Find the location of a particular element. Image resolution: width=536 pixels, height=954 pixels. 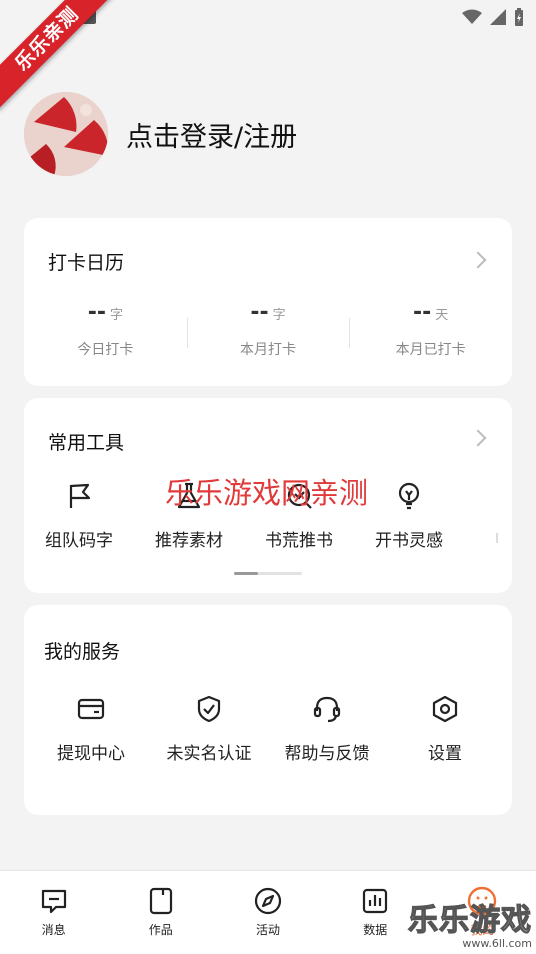

chart-icon is located at coordinates (375, 901).